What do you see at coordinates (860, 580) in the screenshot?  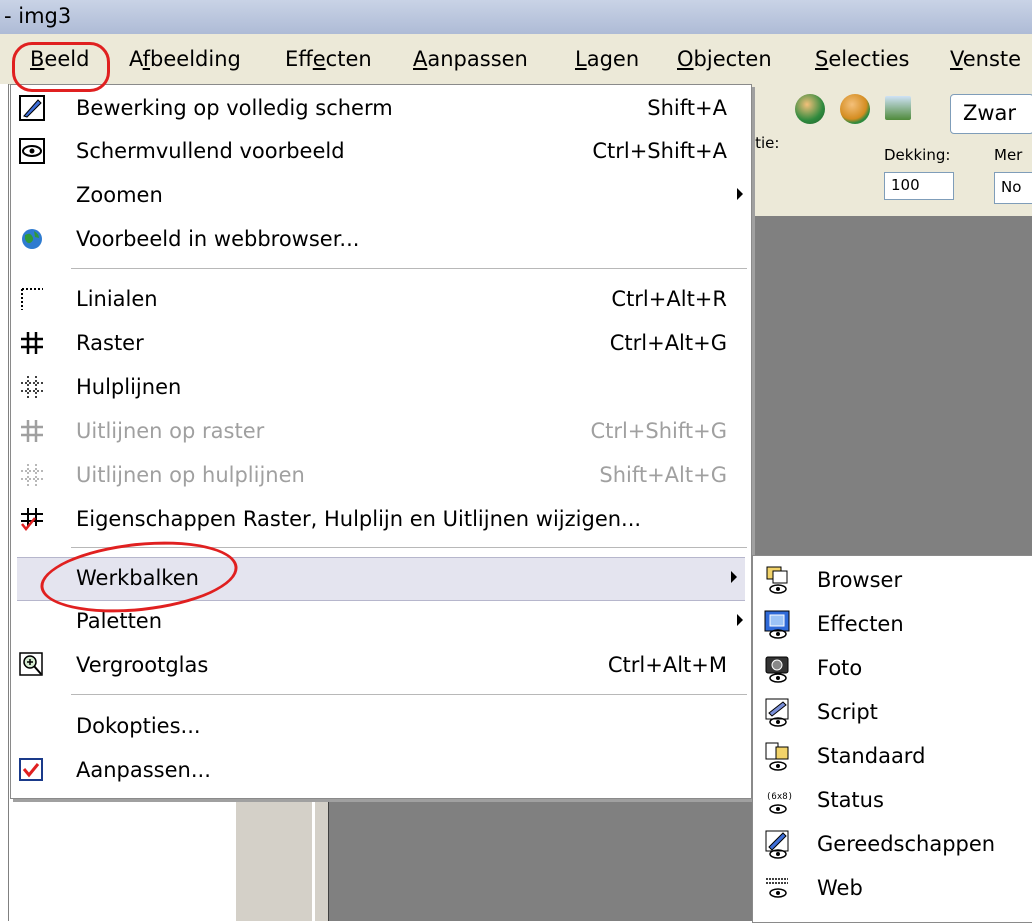 I see `submenu-item-label: Browser` at bounding box center [860, 580].